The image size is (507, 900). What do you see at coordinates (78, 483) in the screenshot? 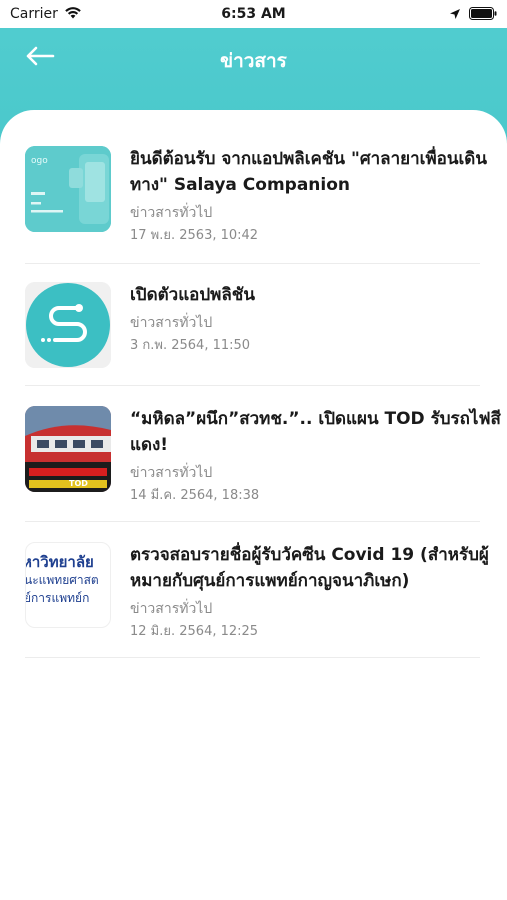
I see `thumbnail-text: TOD` at bounding box center [78, 483].